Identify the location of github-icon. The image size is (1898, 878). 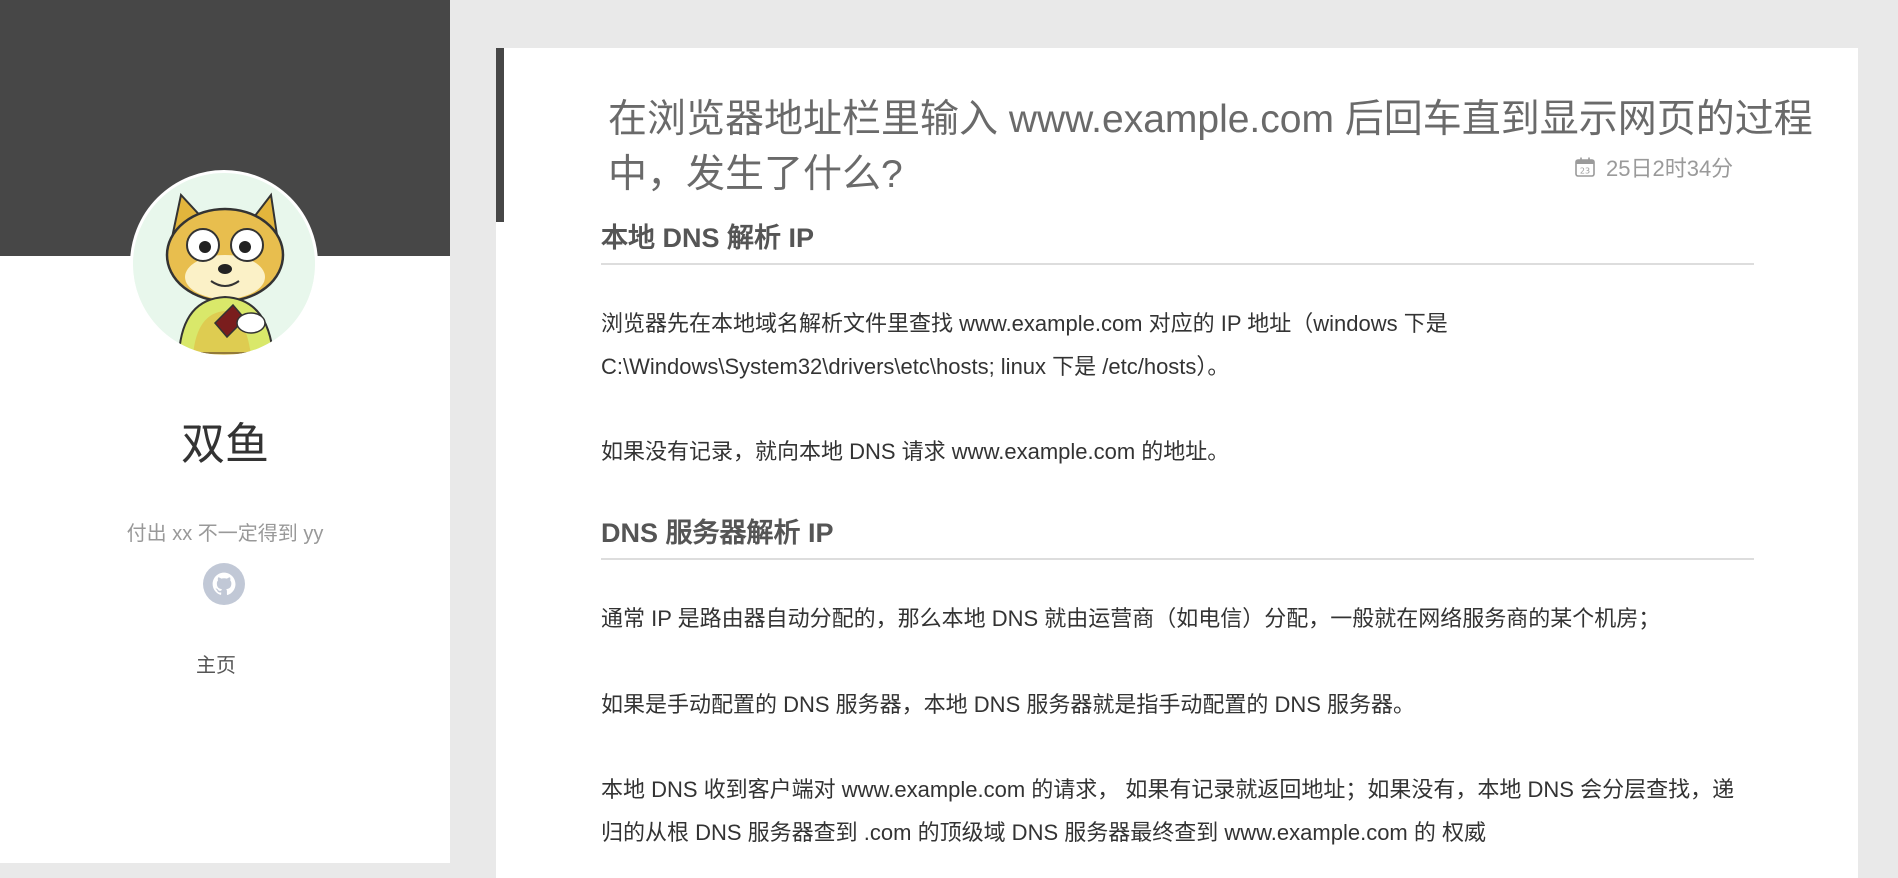
(224, 583).